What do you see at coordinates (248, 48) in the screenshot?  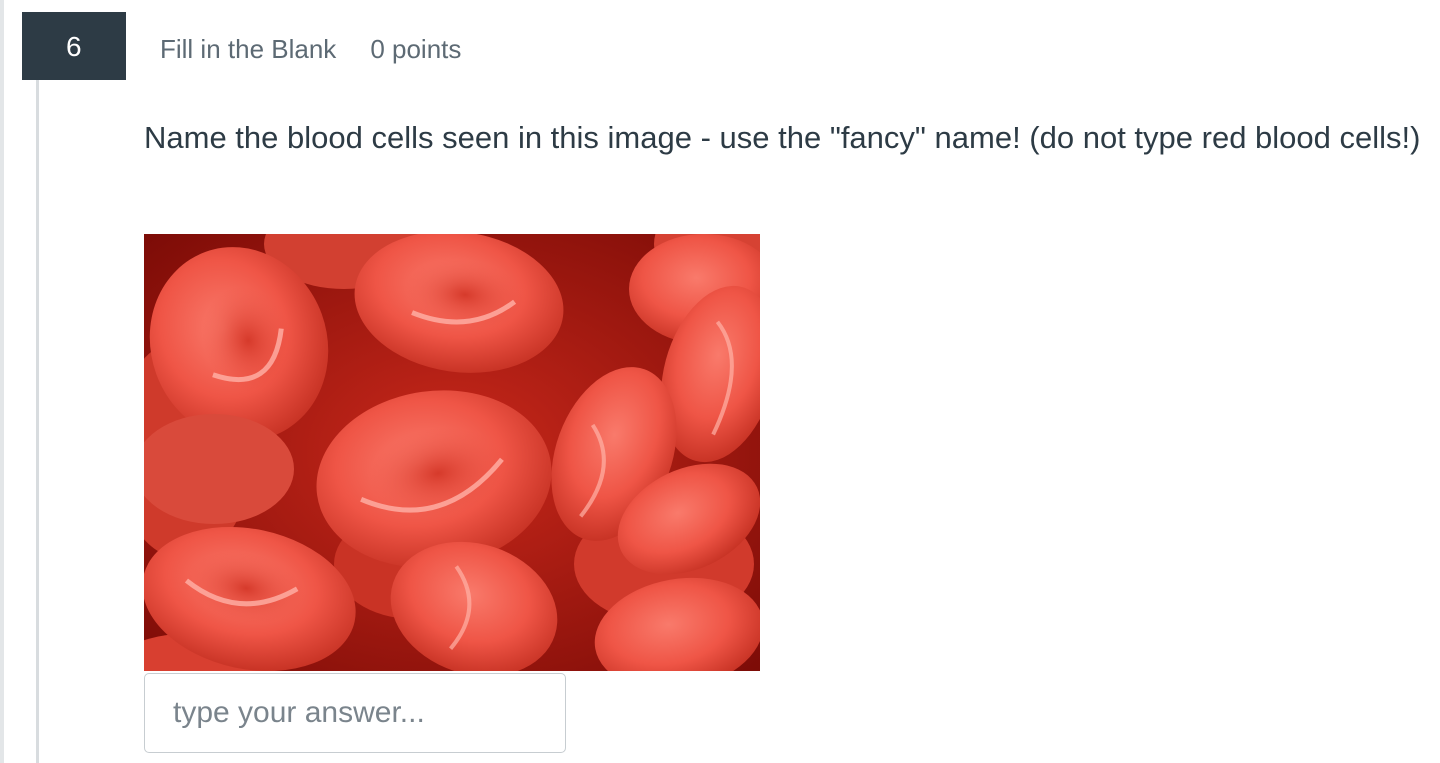 I see `question-type: Fill in the Blank` at bounding box center [248, 48].